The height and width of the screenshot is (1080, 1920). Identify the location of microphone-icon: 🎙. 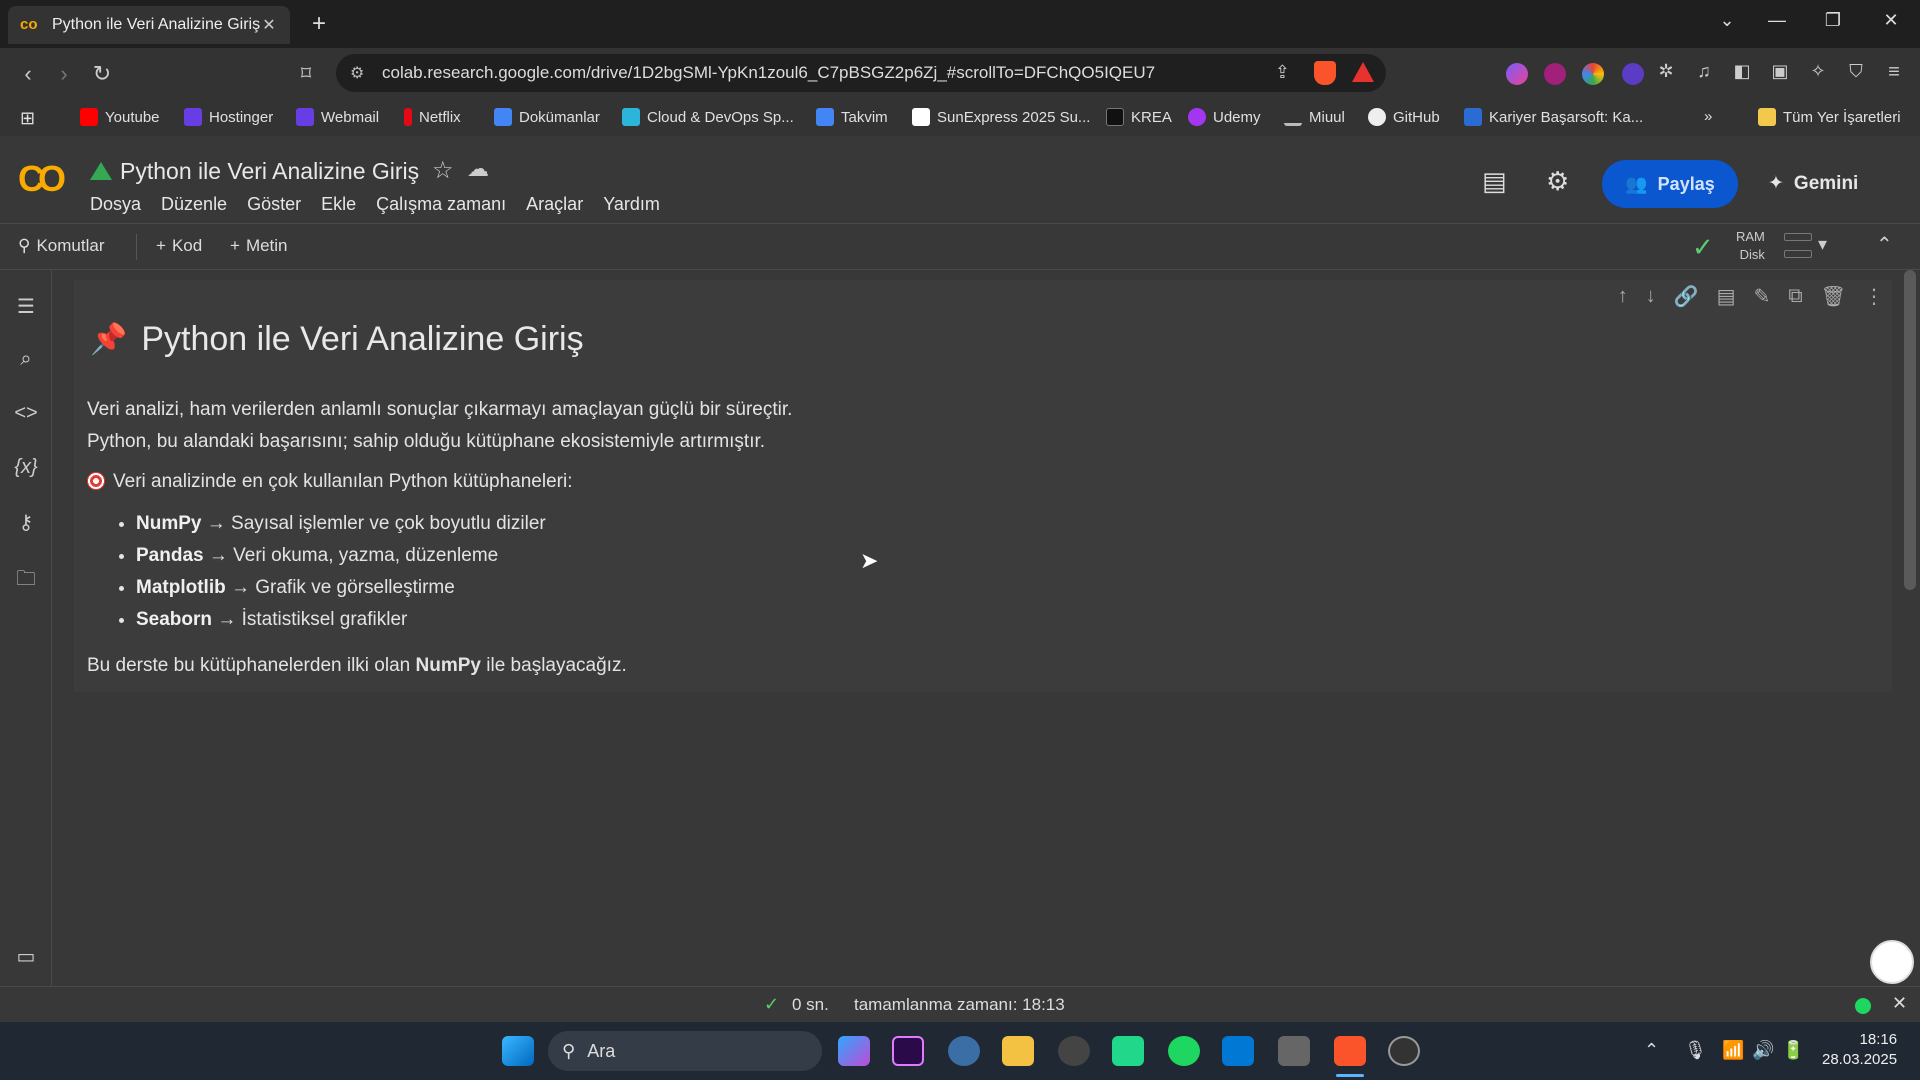
(1695, 1050).